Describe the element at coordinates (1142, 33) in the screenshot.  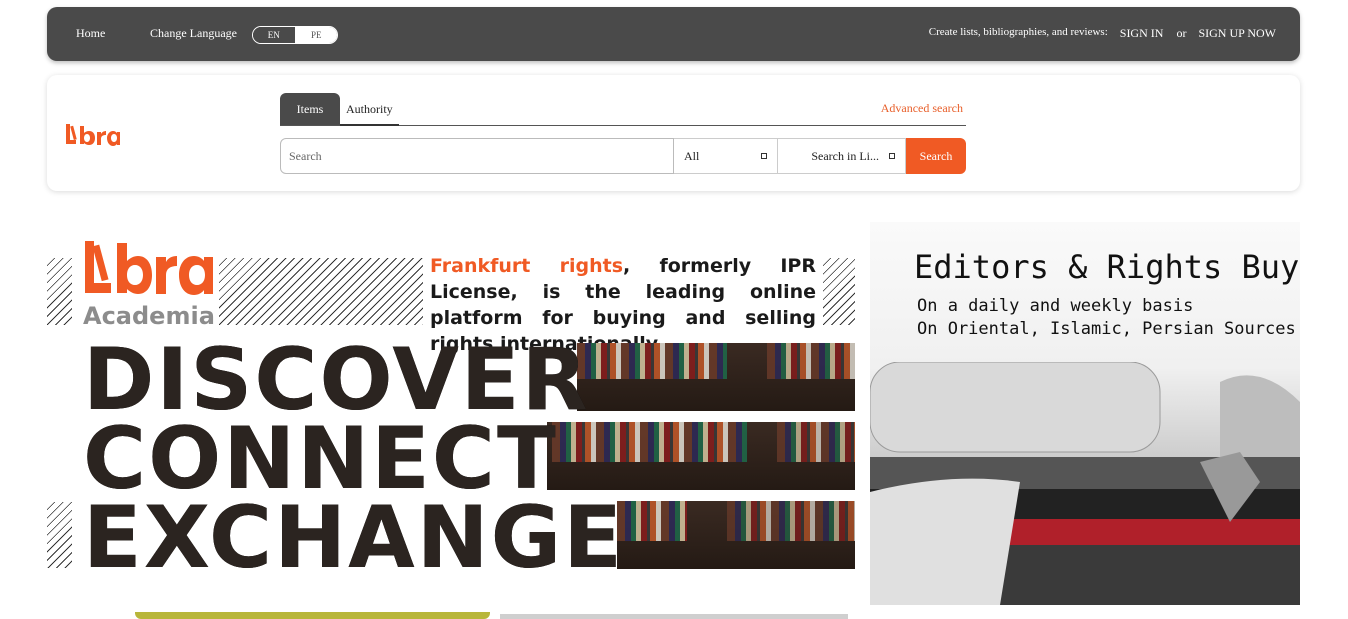
I see `sign-in-link: SIGN IN` at that location.